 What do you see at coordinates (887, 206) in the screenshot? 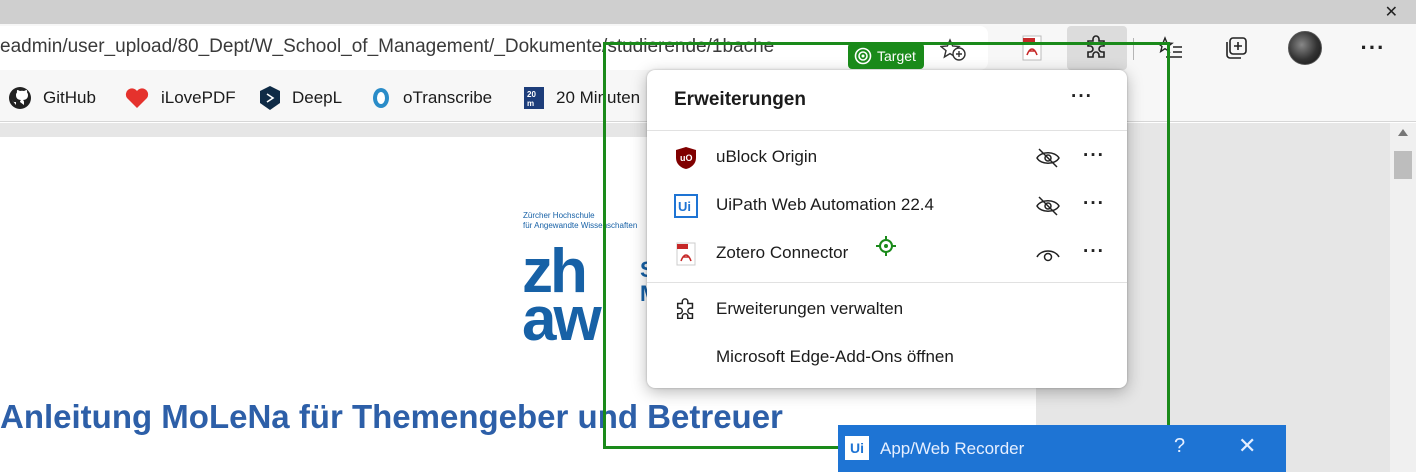
I see `extension-item-uipath: Ui UiPath Web Automation 22.4 ···` at bounding box center [887, 206].